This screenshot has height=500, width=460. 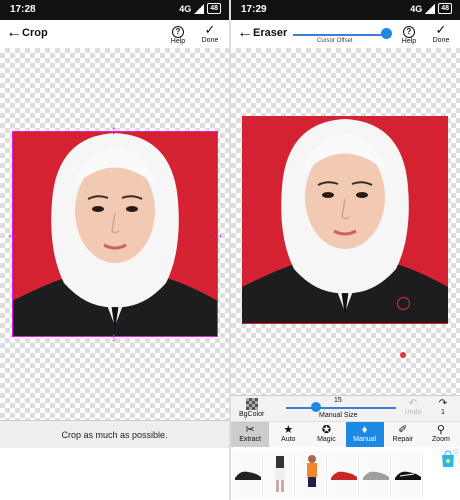 I want to click on tool-zoom: ⚲ Zoom, so click(x=441, y=434).